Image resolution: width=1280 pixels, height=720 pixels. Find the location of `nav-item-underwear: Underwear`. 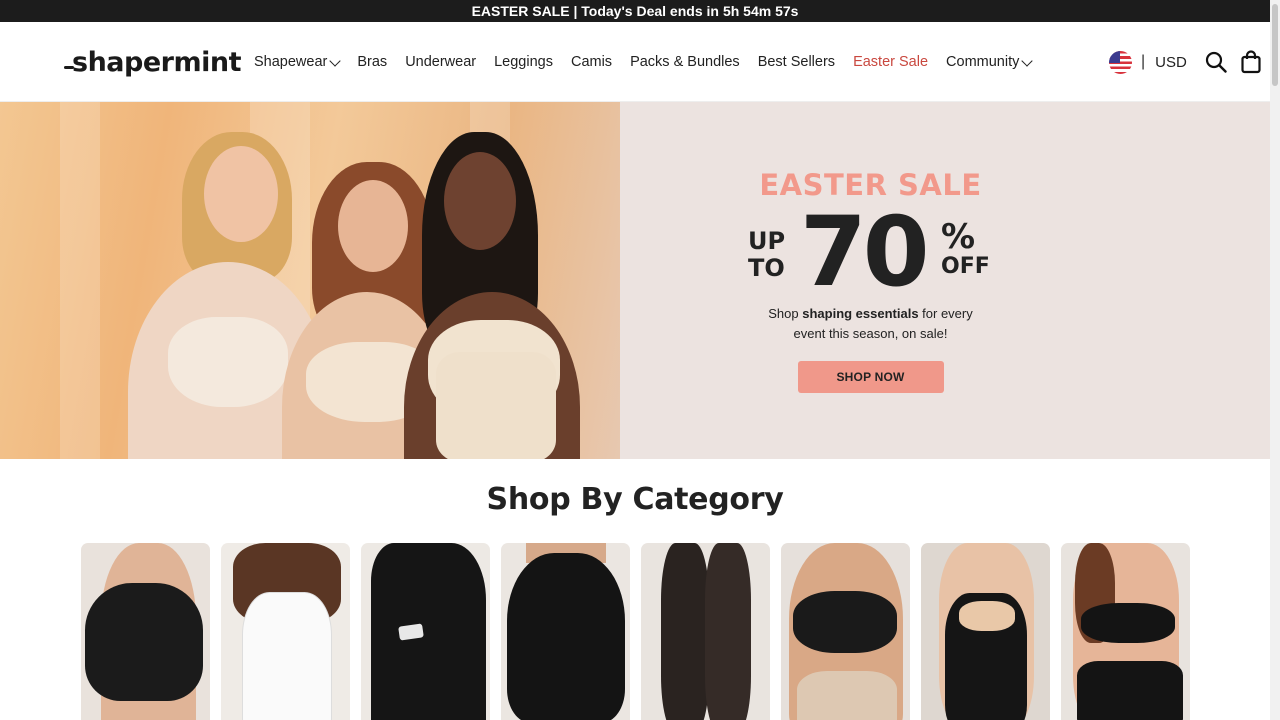

nav-item-underwear: Underwear is located at coordinates (440, 62).